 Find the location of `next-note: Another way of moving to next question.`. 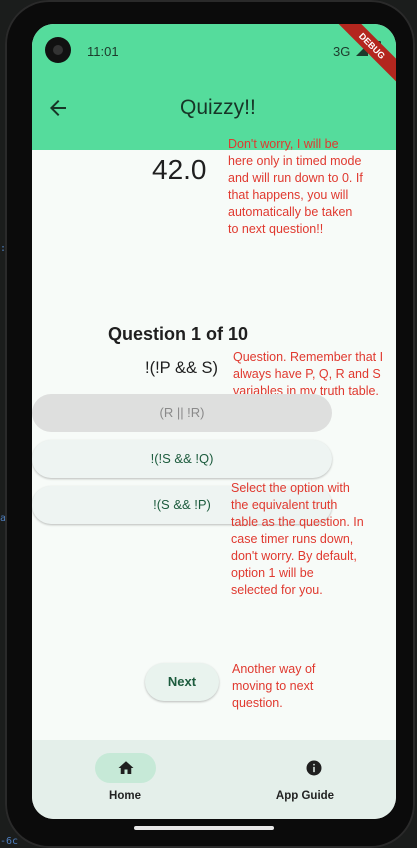

next-note: Another way of moving to next question. is located at coordinates (273, 686).